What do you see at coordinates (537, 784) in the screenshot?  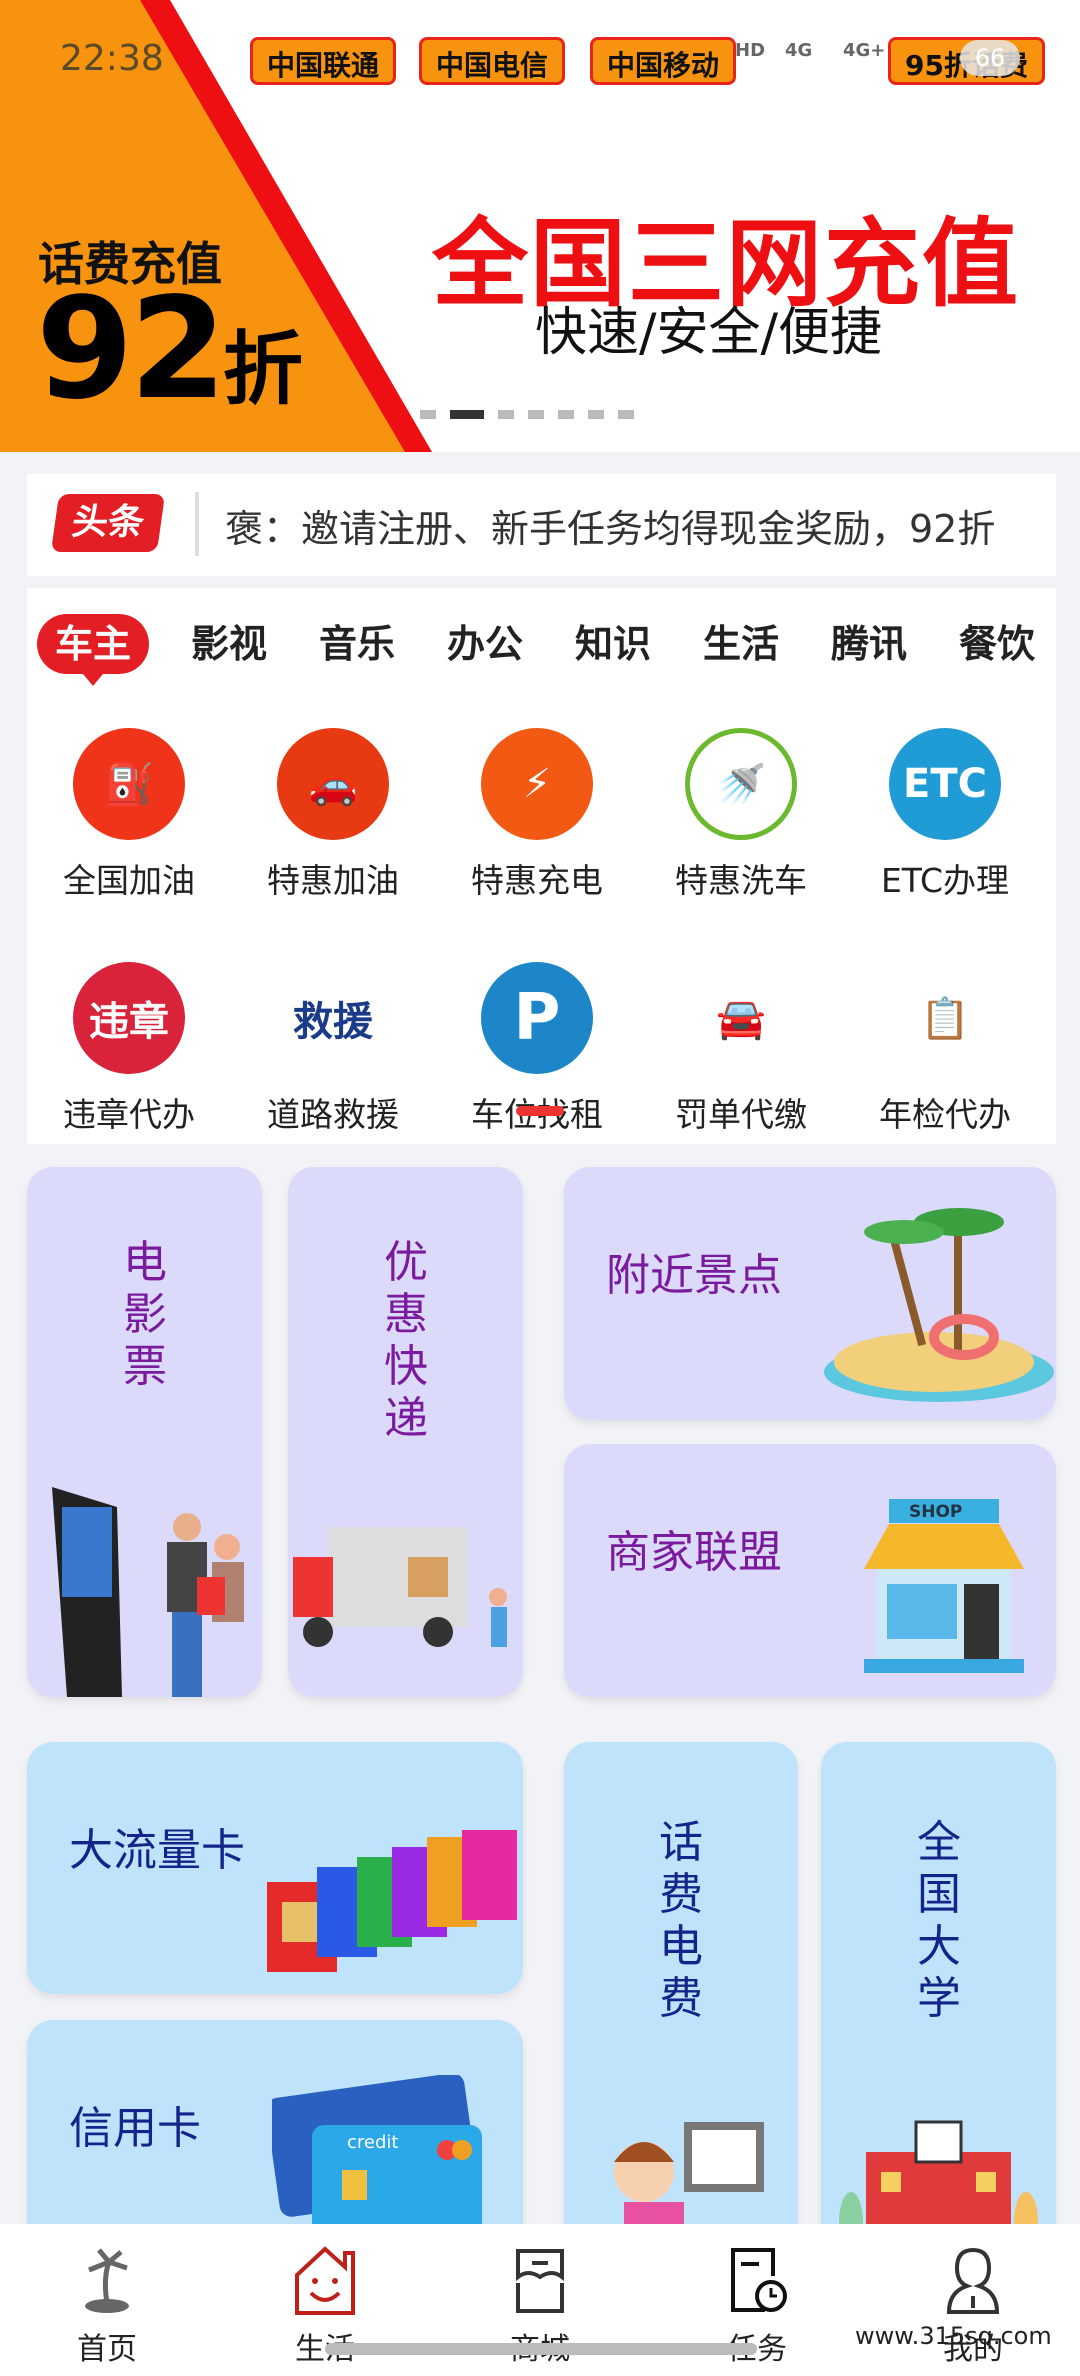 I see `charging-station-icon: ⚡` at bounding box center [537, 784].